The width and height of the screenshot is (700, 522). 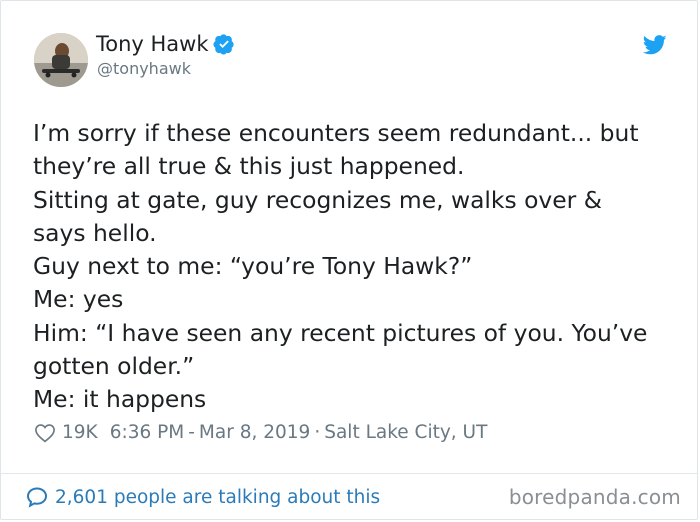 I want to click on tweet-date: Mar 8, 2019, so click(x=254, y=432).